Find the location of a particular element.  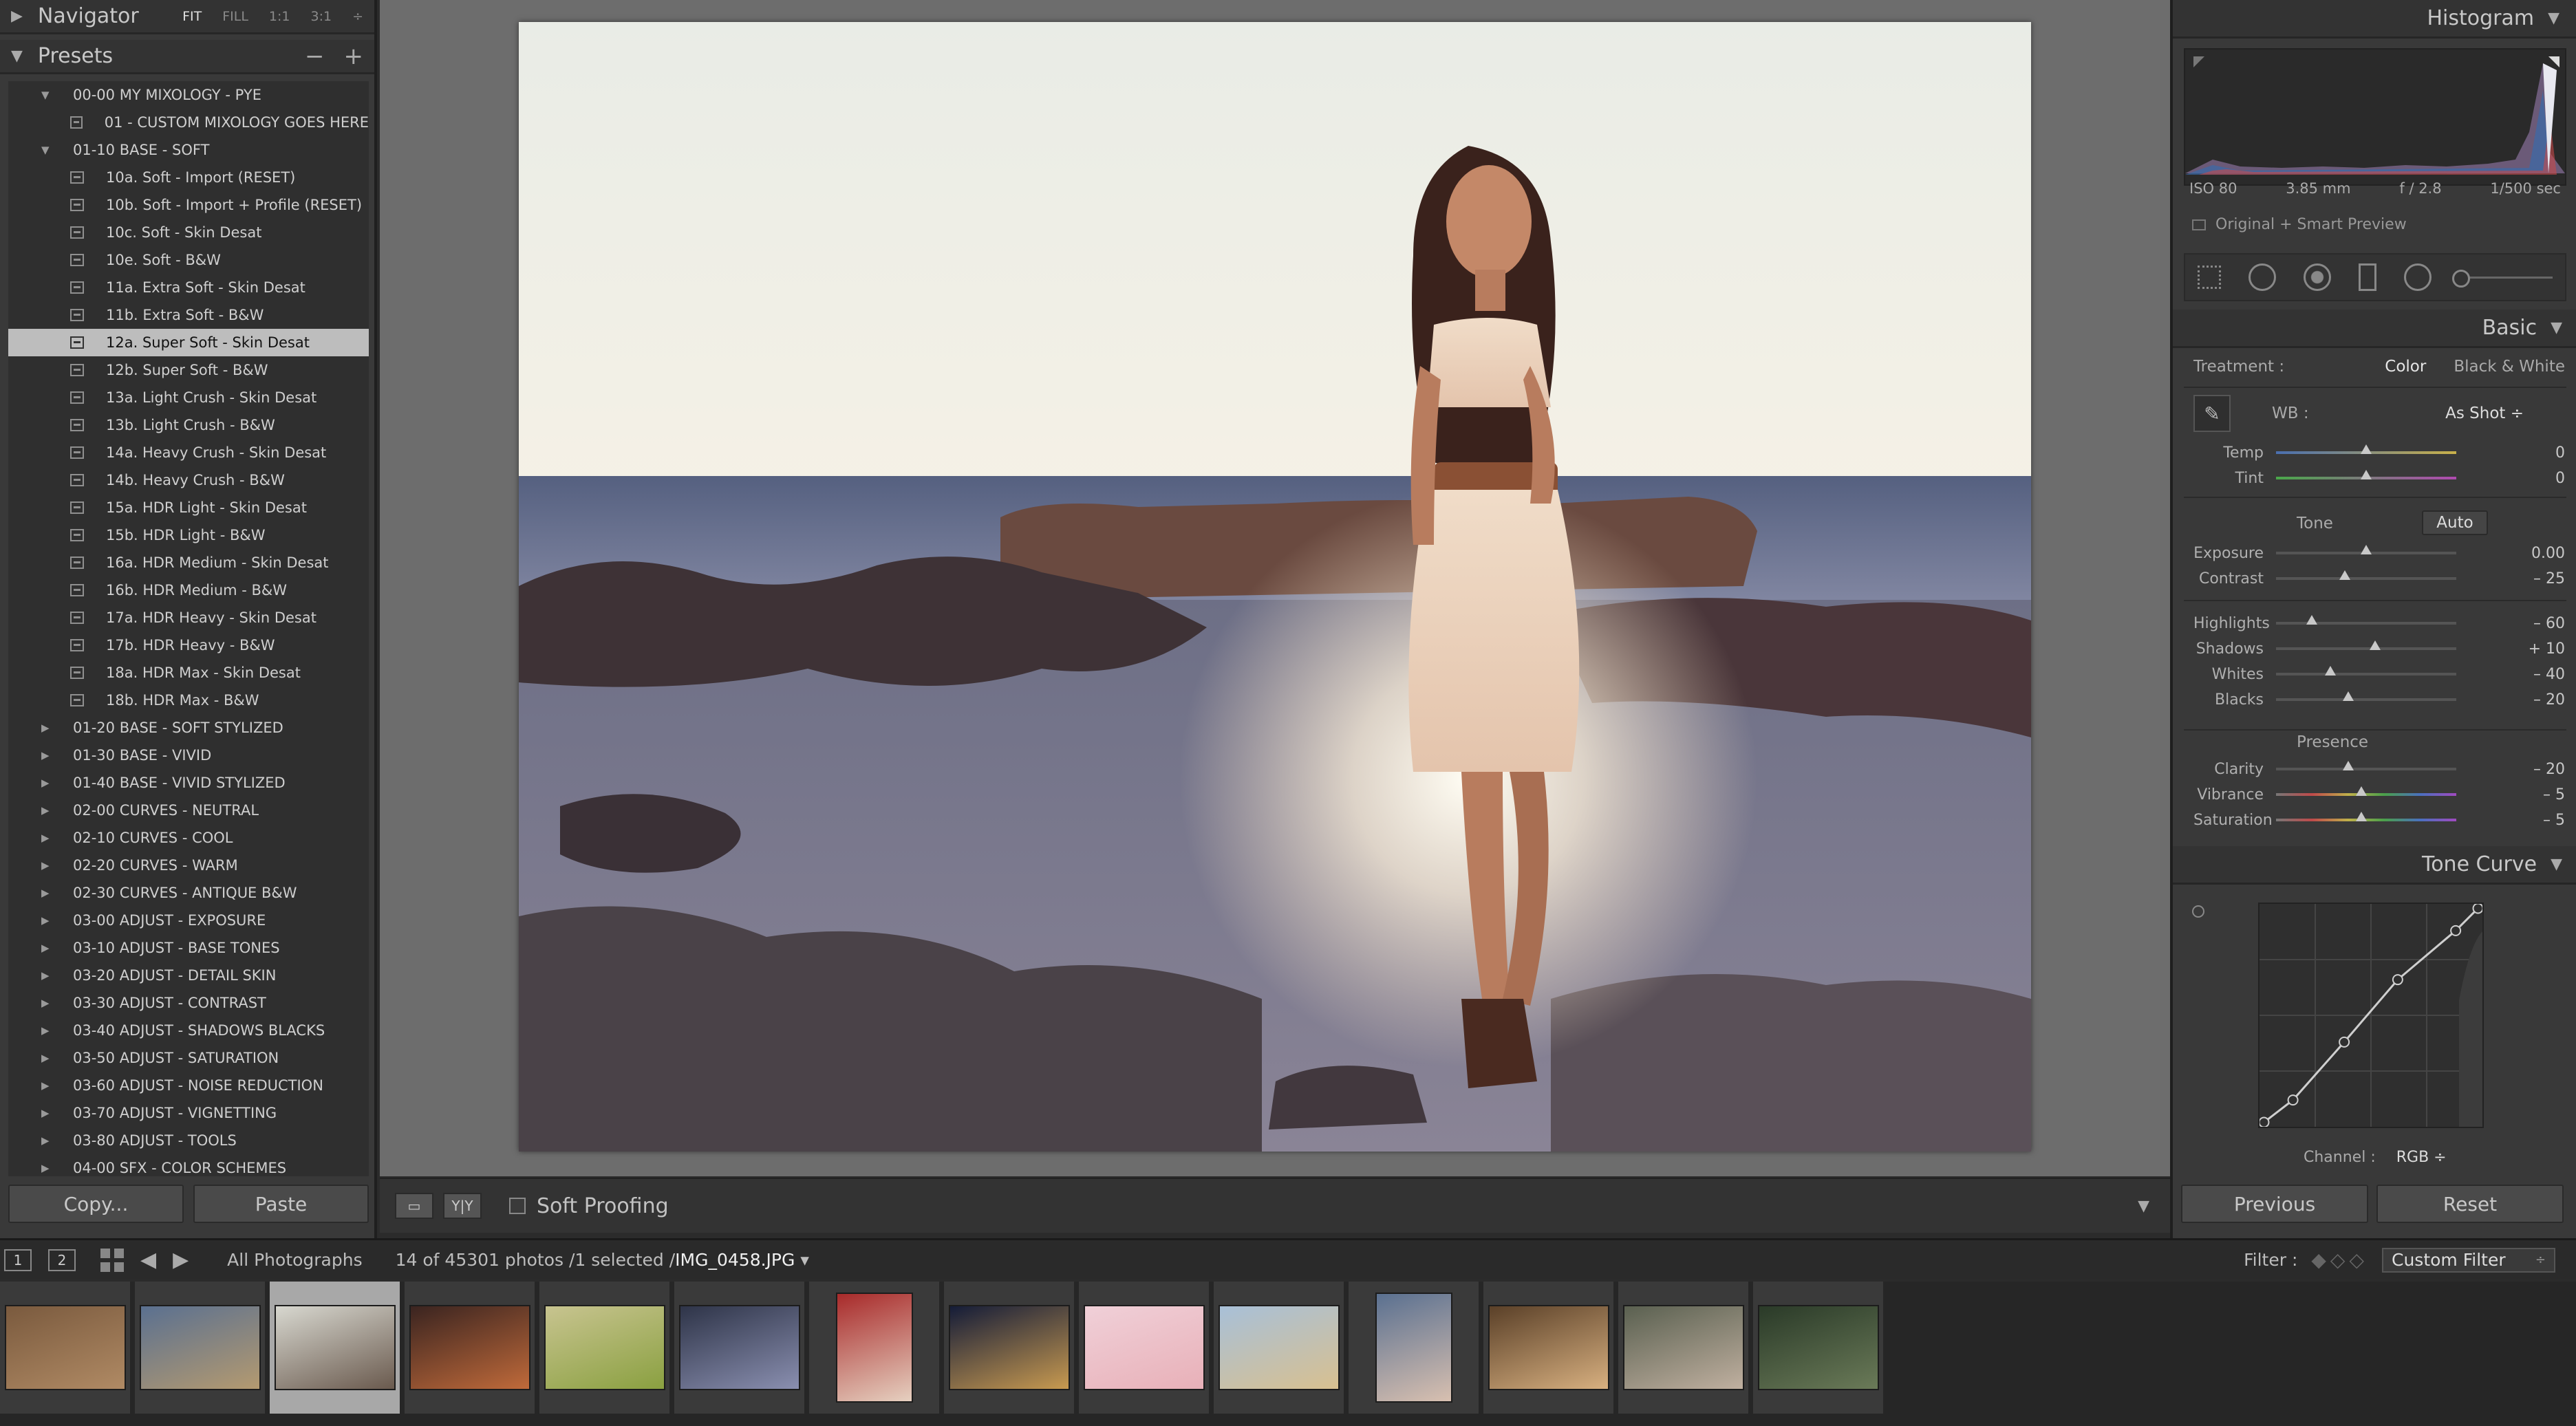

vibrance-slider is located at coordinates (2366, 791).